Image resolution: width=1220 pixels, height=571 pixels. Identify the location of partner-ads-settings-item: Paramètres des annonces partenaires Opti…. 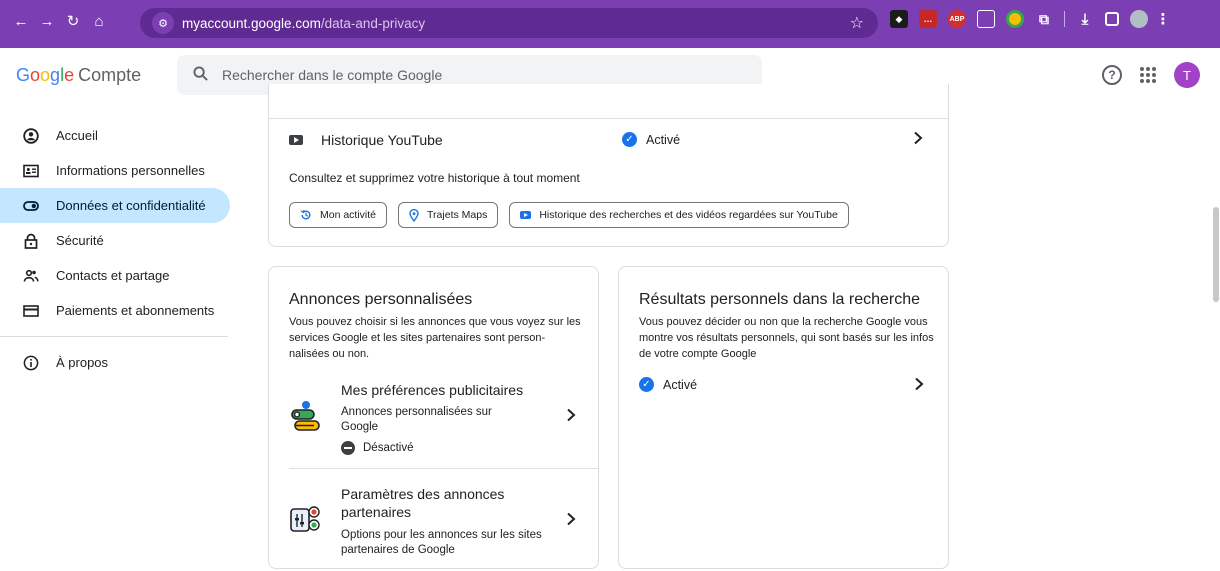
(439, 523).